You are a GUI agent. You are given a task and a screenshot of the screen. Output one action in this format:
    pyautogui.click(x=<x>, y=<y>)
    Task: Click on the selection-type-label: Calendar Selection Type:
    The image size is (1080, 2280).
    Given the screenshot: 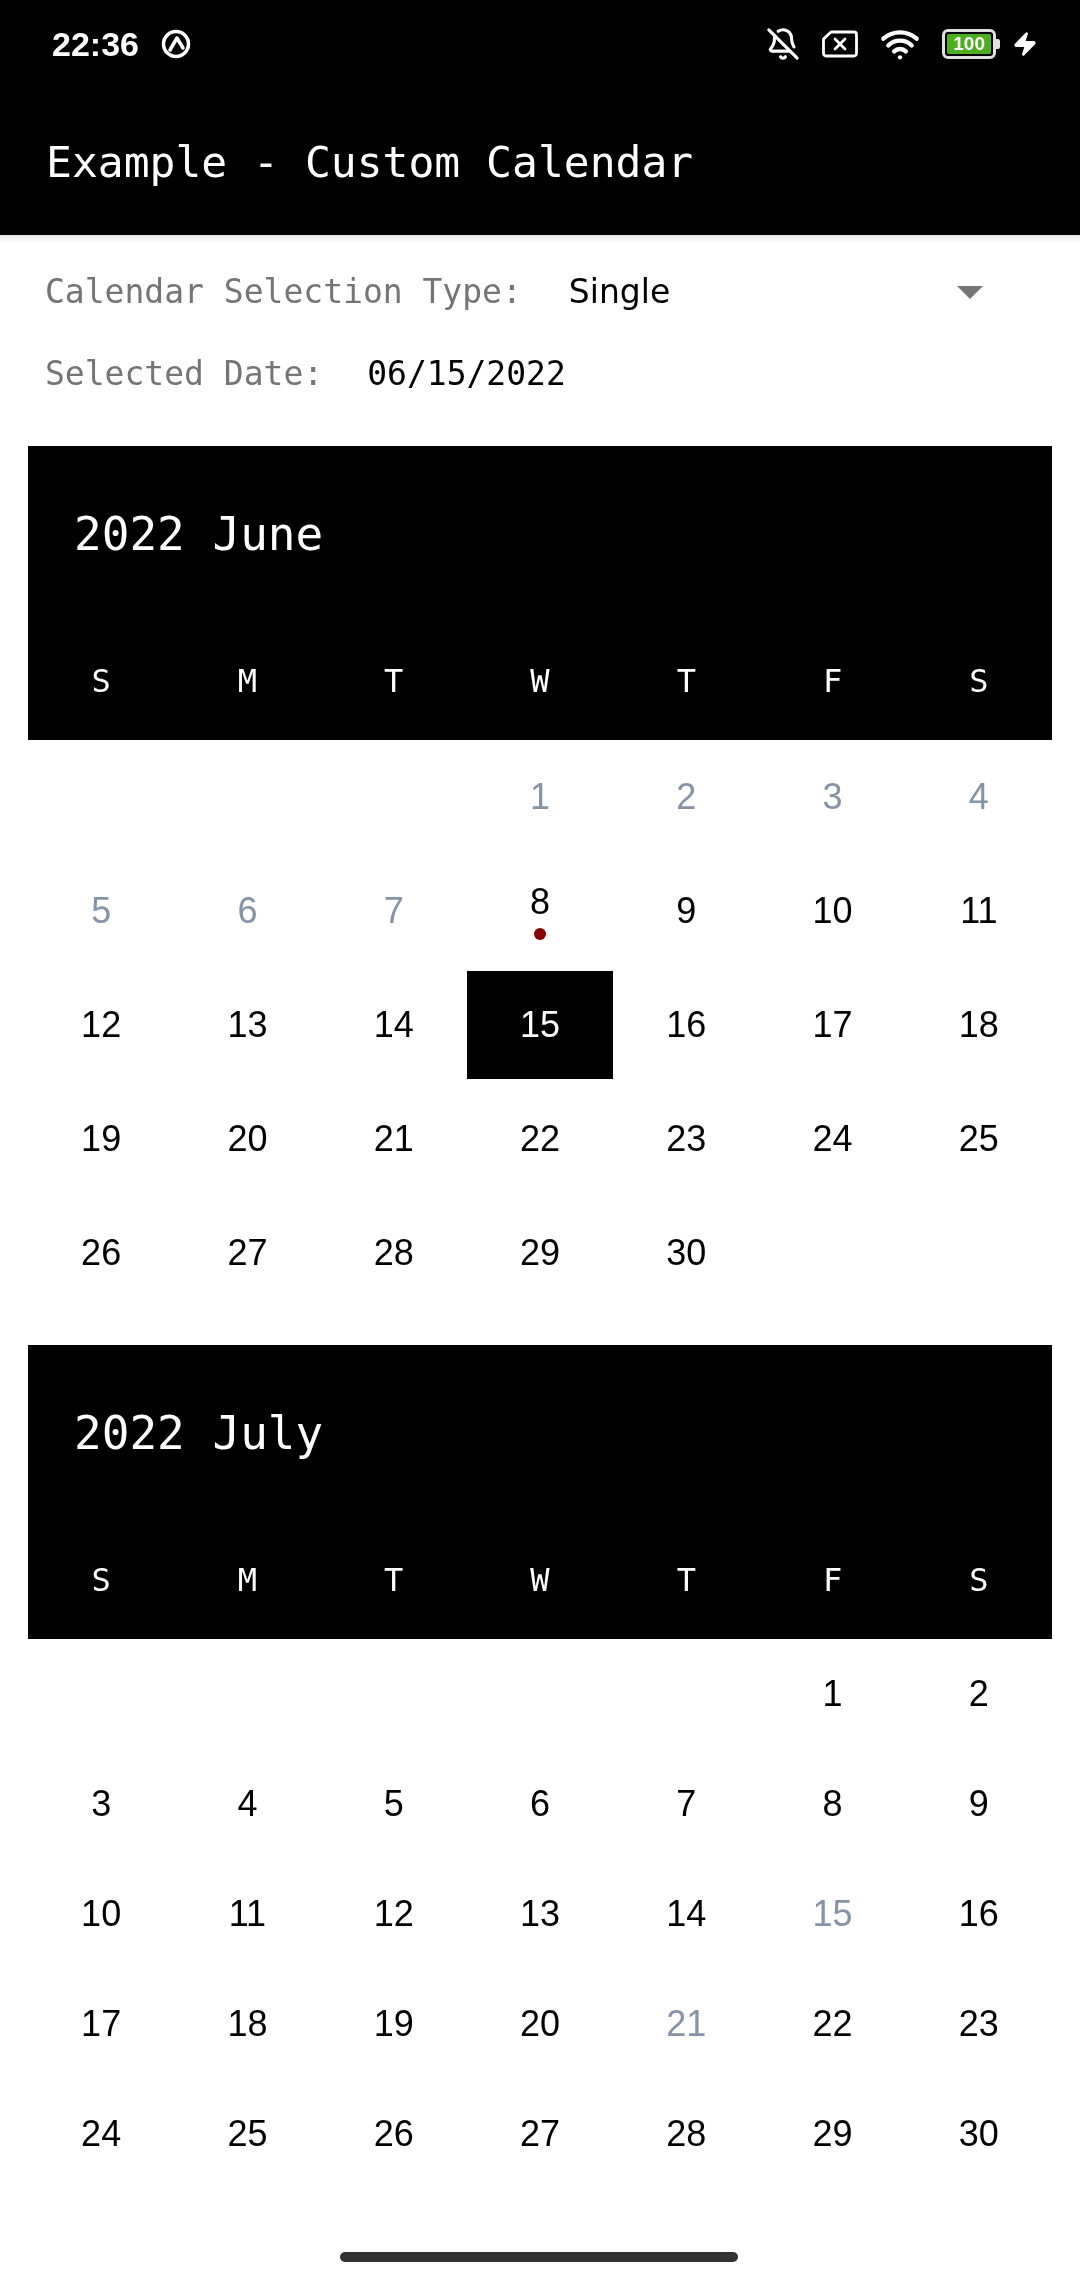 What is the action you would take?
    pyautogui.click(x=283, y=292)
    